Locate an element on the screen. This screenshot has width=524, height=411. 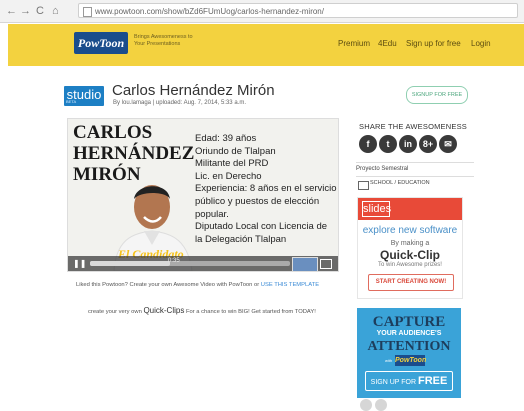
email-icon: ✉ is located at coordinates (448, 144).